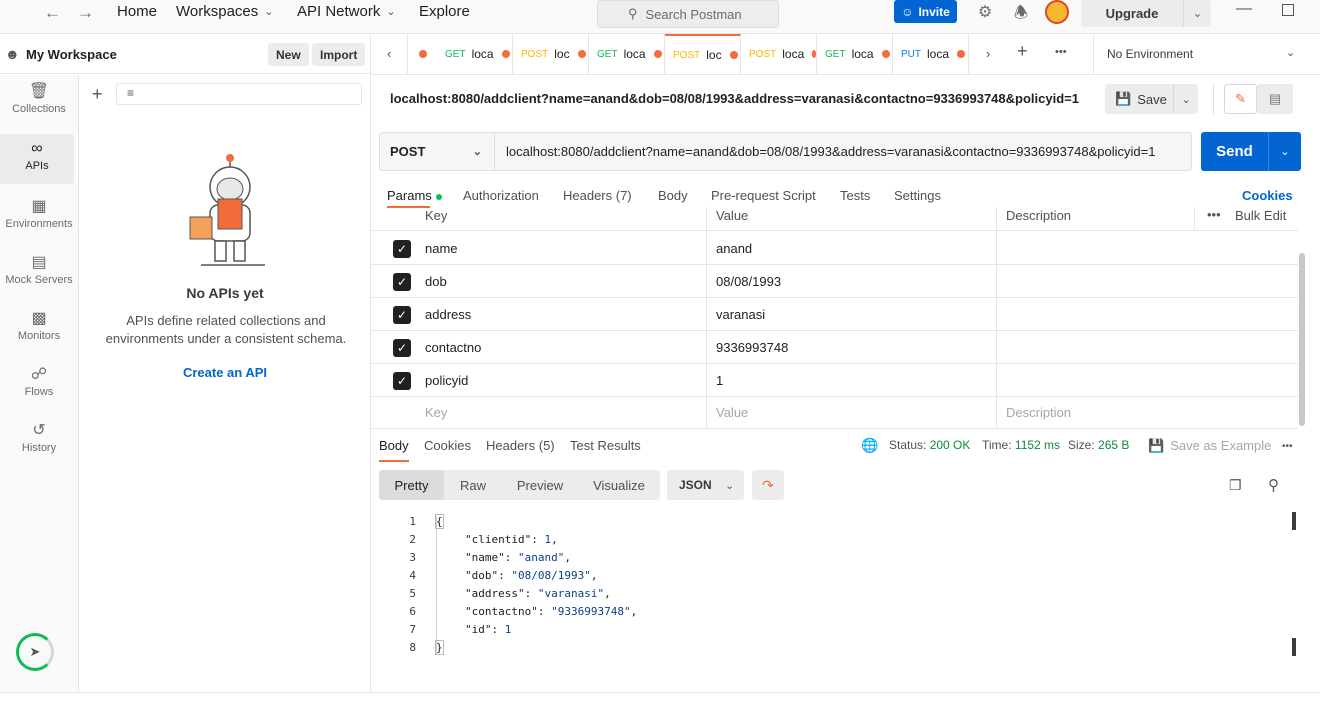 The width and height of the screenshot is (1320, 701). I want to click on format-pretty: Pretty, so click(411, 485).